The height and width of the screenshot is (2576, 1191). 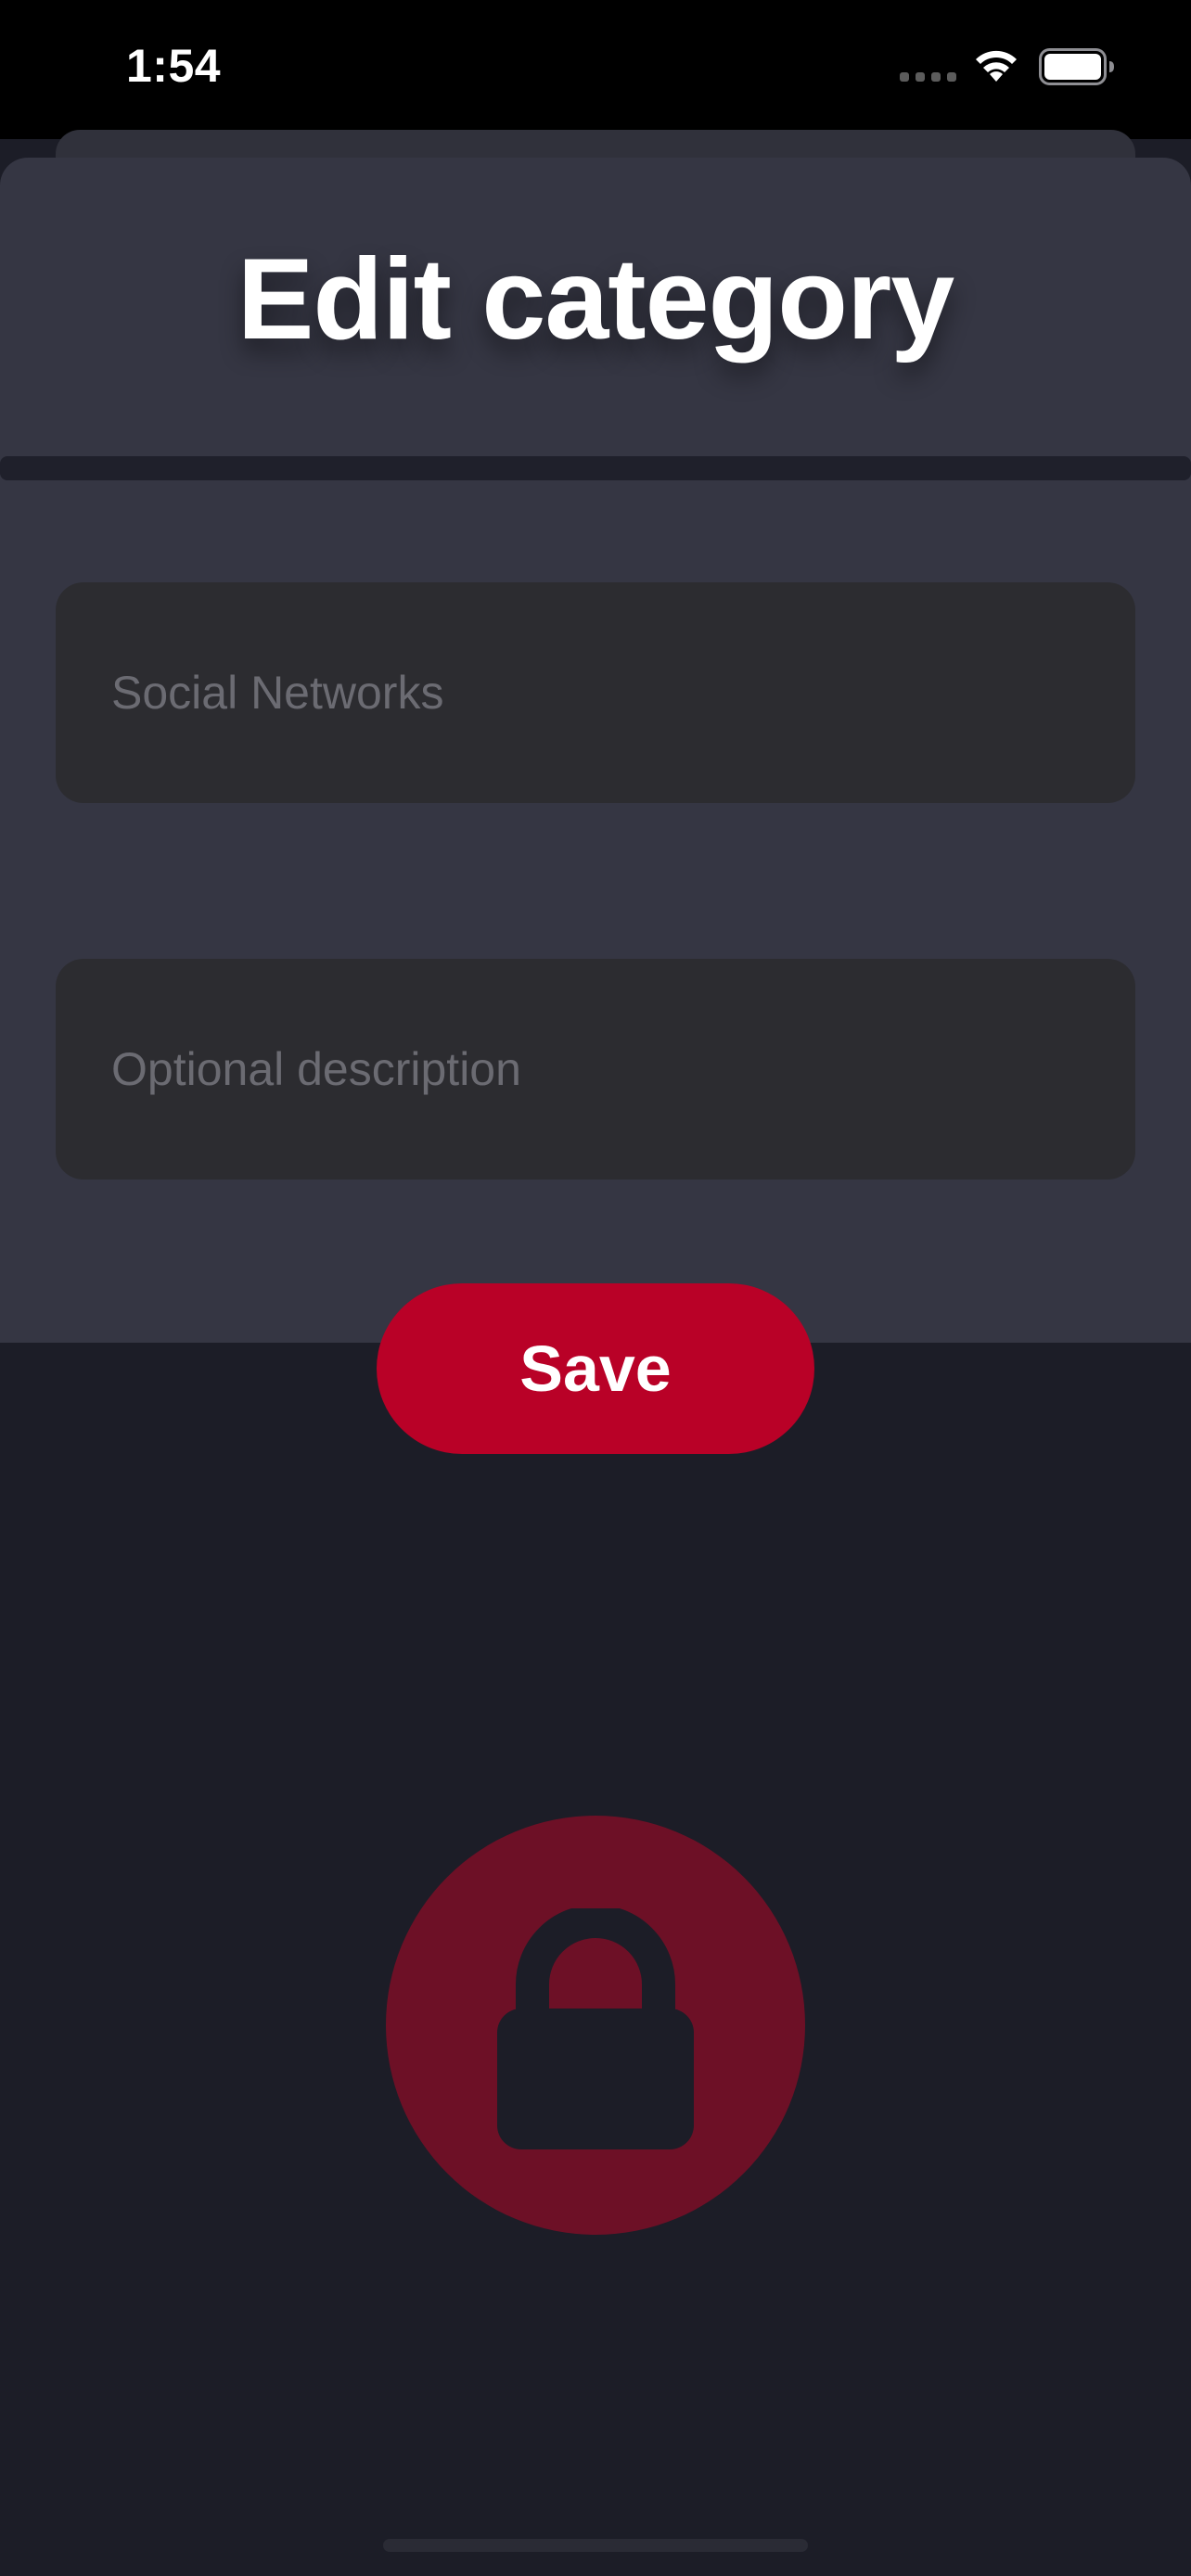 What do you see at coordinates (1076, 66) in the screenshot?
I see `battery-icon` at bounding box center [1076, 66].